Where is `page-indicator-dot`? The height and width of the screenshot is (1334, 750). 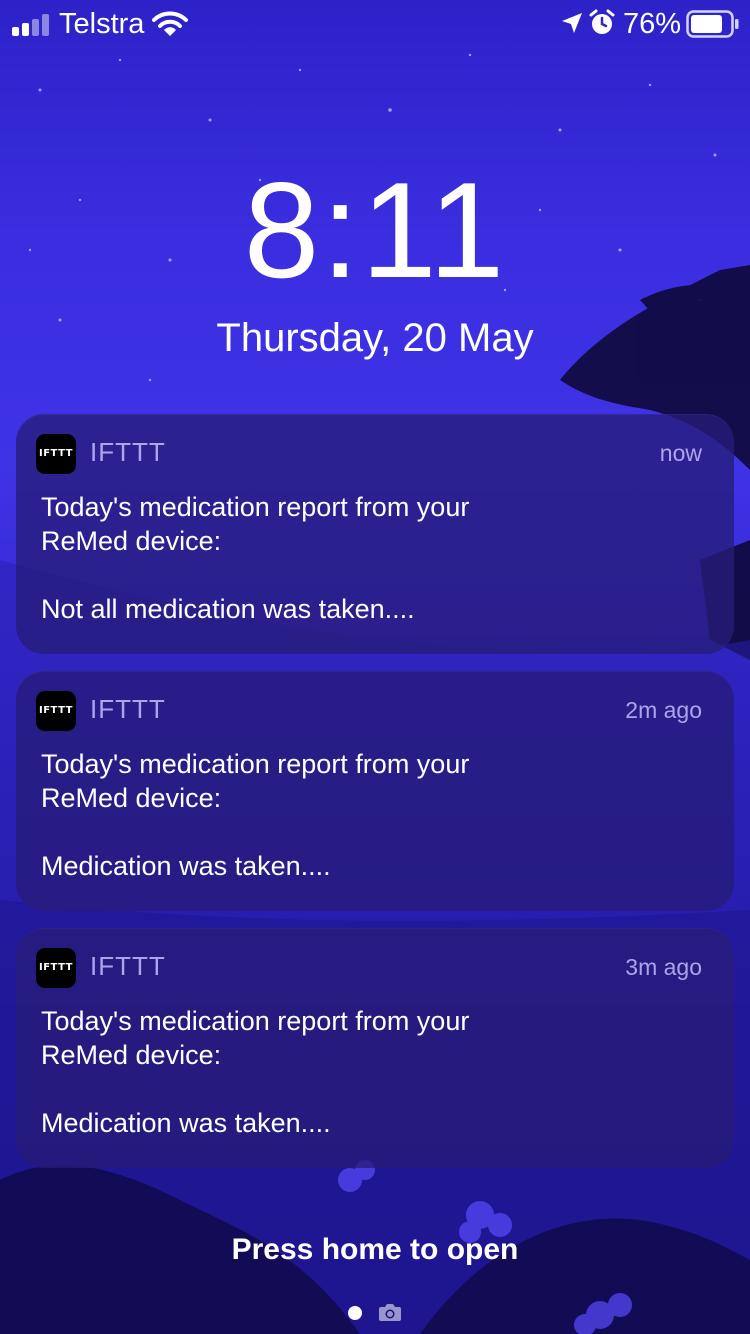
page-indicator-dot is located at coordinates (355, 1313).